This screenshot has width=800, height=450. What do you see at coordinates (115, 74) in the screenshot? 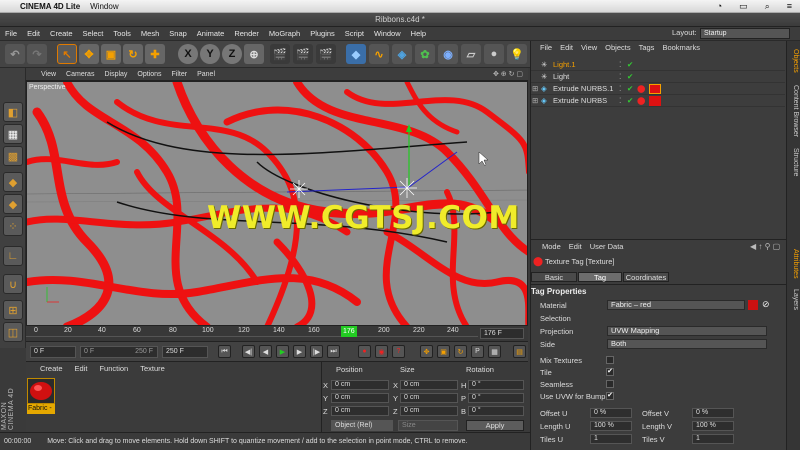
I see `viewport-menu-display: Display` at bounding box center [115, 74].